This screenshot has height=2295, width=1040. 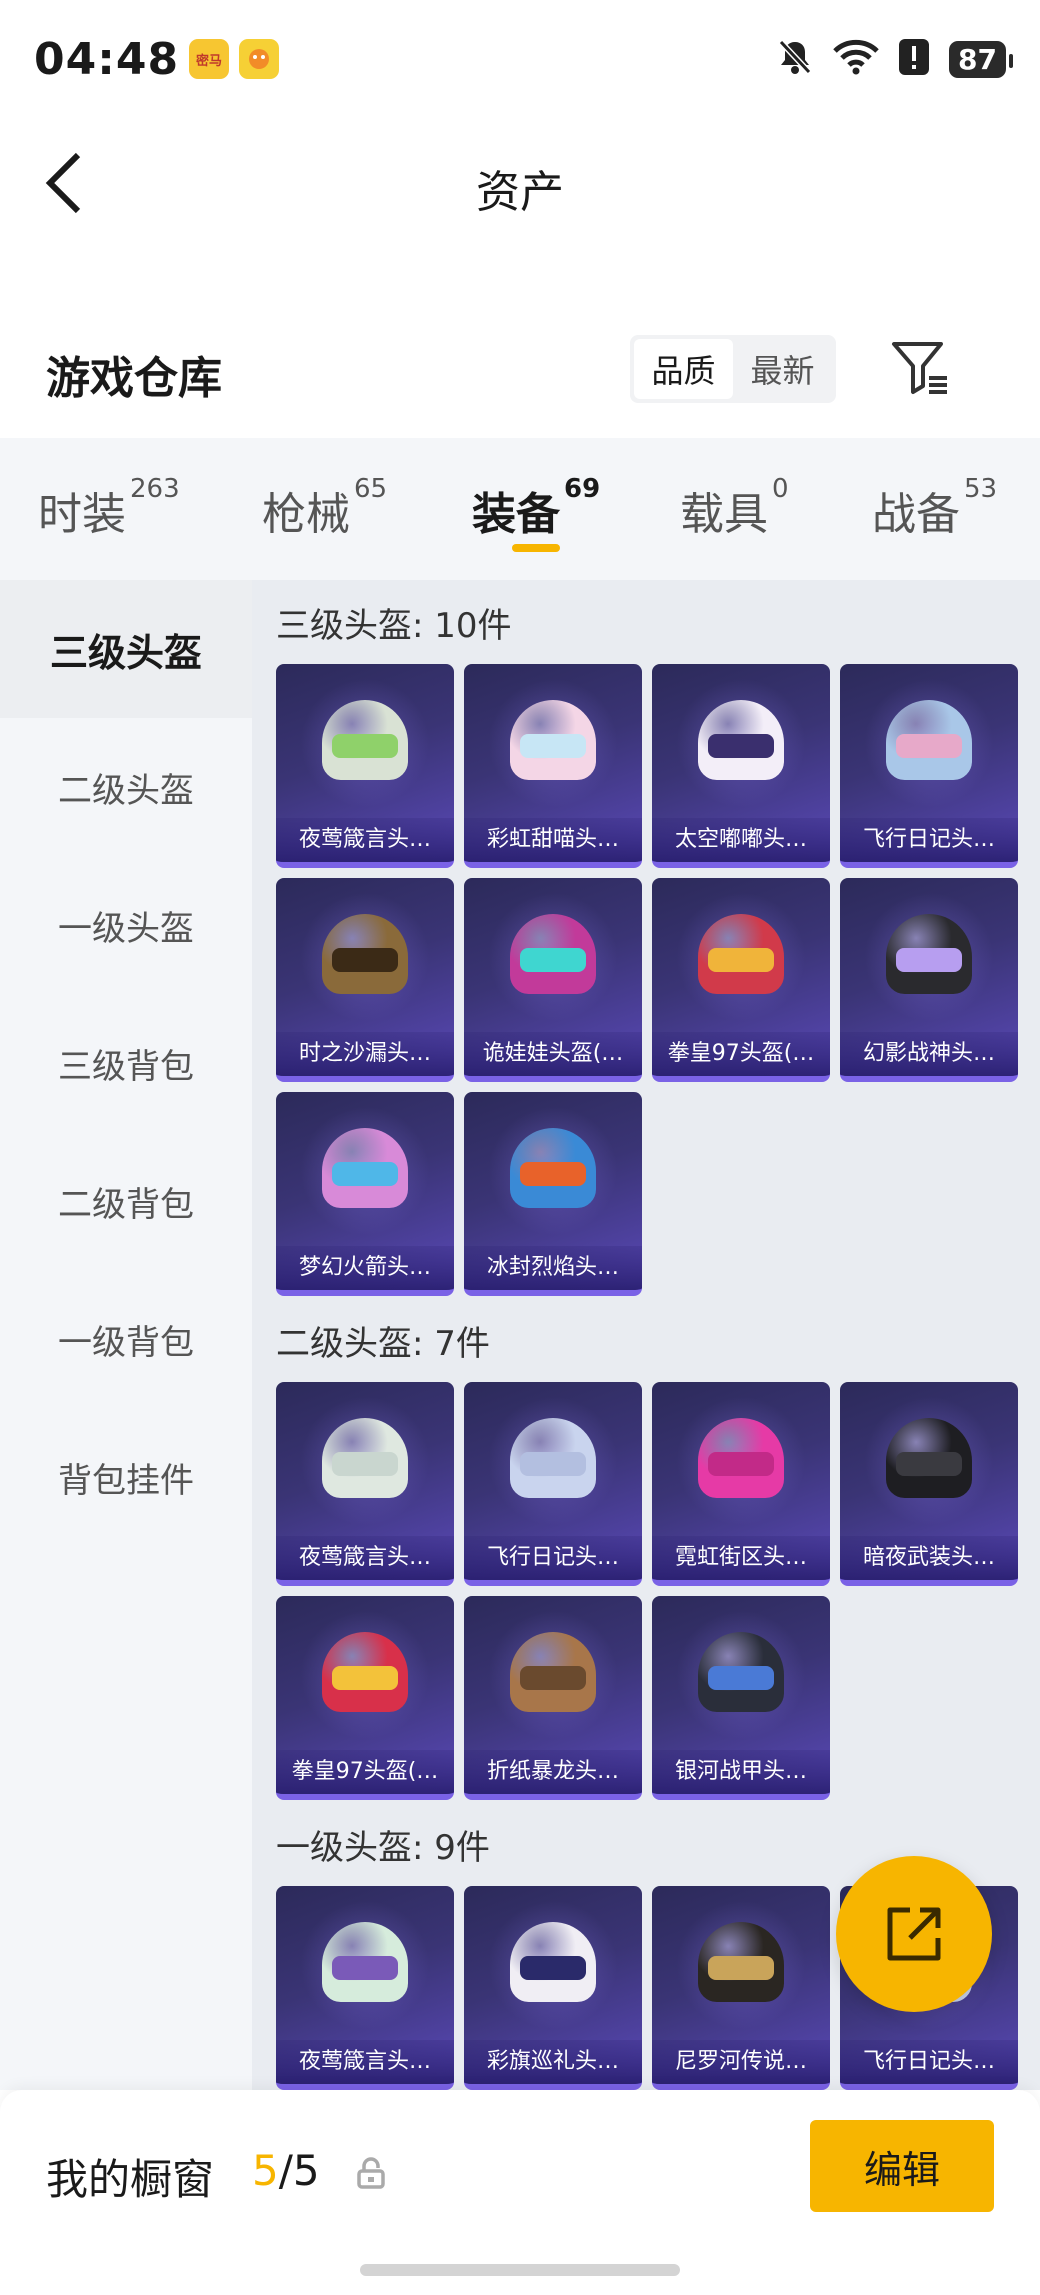 I want to click on showcase-count: 5/5, so click(x=286, y=2170).